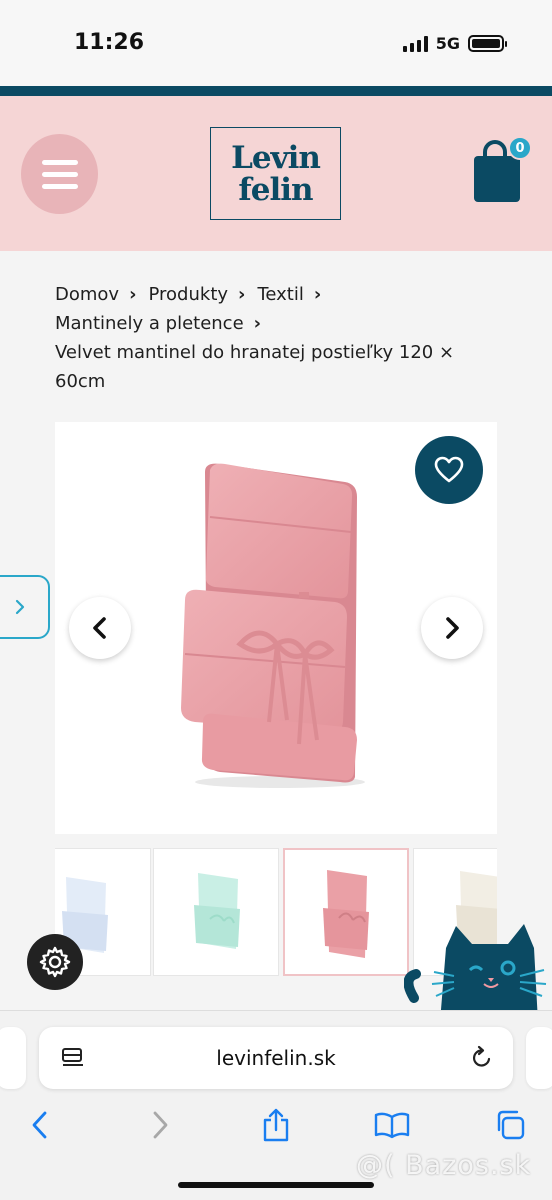 The width and height of the screenshot is (552, 1200). What do you see at coordinates (539, 1058) in the screenshot?
I see `next-tab-peek` at bounding box center [539, 1058].